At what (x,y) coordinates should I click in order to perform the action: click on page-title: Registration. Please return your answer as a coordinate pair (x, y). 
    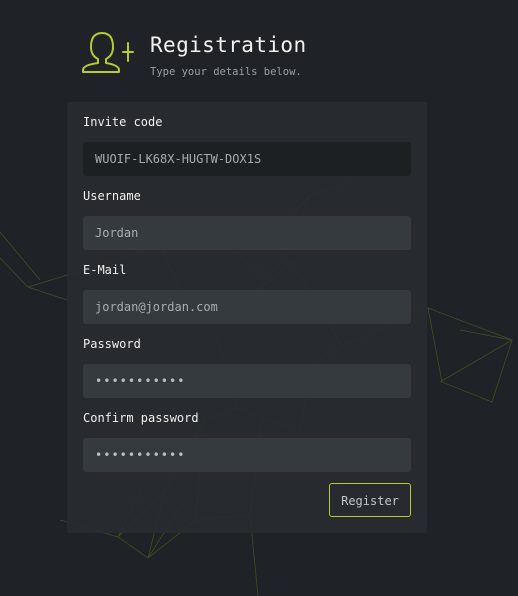
    Looking at the image, I should click on (228, 45).